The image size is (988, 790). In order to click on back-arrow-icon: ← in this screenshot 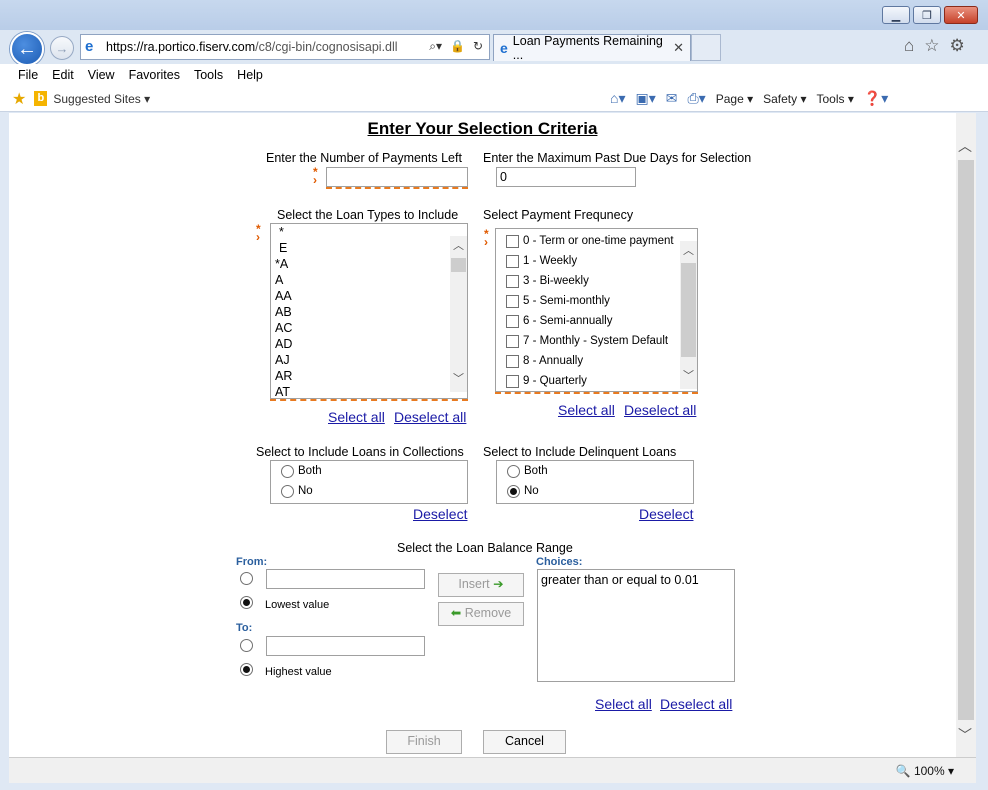, I will do `click(27, 49)`.